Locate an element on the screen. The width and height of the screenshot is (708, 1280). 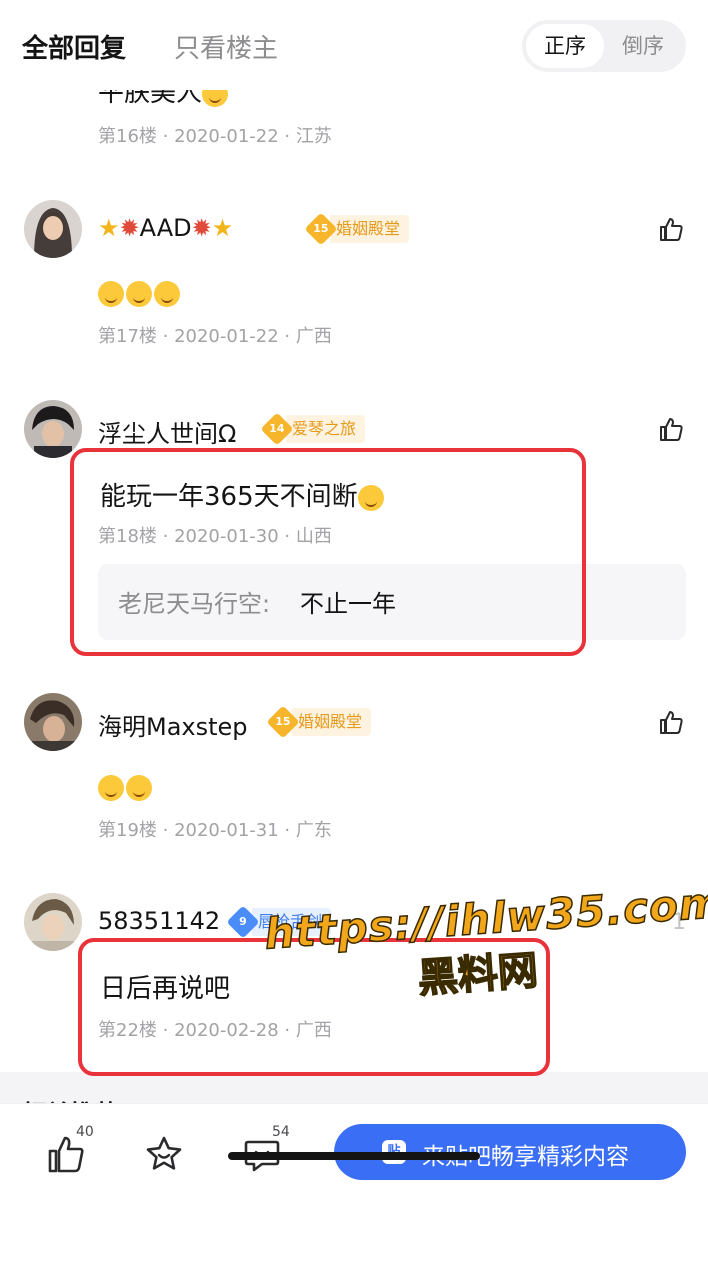
username: ★✹AAD✹★ is located at coordinates (165, 228).